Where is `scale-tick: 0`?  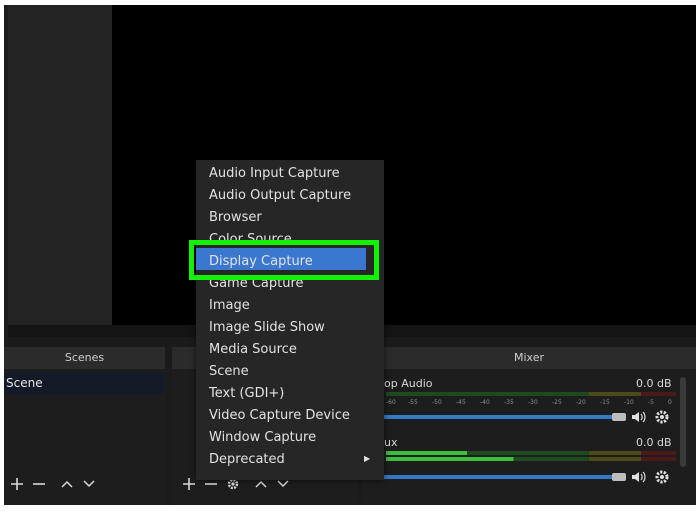
scale-tick: 0 is located at coordinates (670, 402).